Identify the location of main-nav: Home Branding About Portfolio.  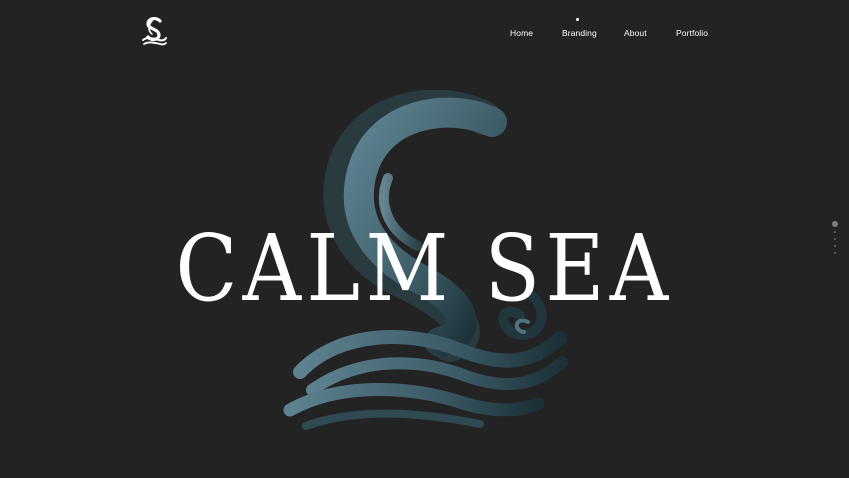
(424, 30).